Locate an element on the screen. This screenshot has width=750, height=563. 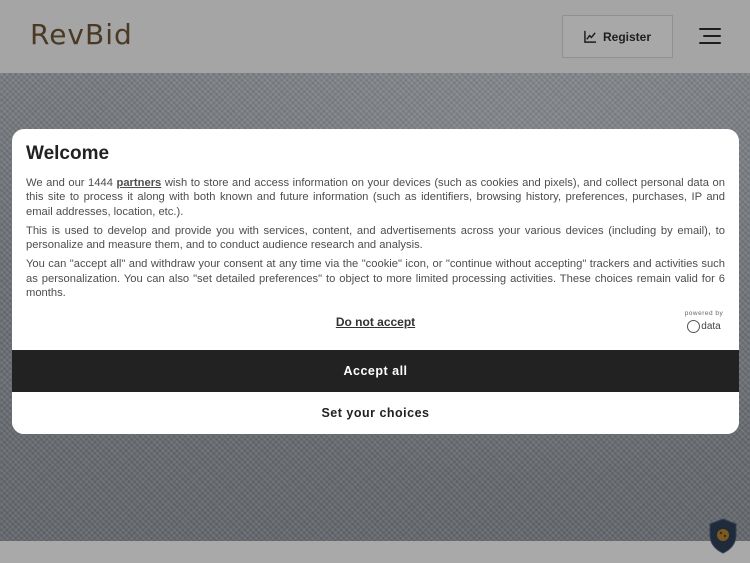
site-logo: RevBid is located at coordinates (81, 34).